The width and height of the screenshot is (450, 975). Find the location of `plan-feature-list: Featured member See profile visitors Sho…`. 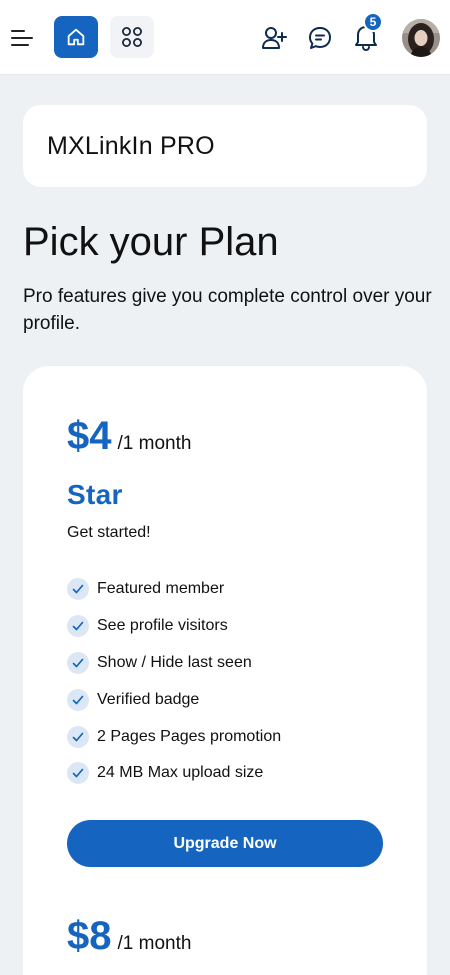

plan-feature-list: Featured member See profile visitors Sho… is located at coordinates (174, 681).